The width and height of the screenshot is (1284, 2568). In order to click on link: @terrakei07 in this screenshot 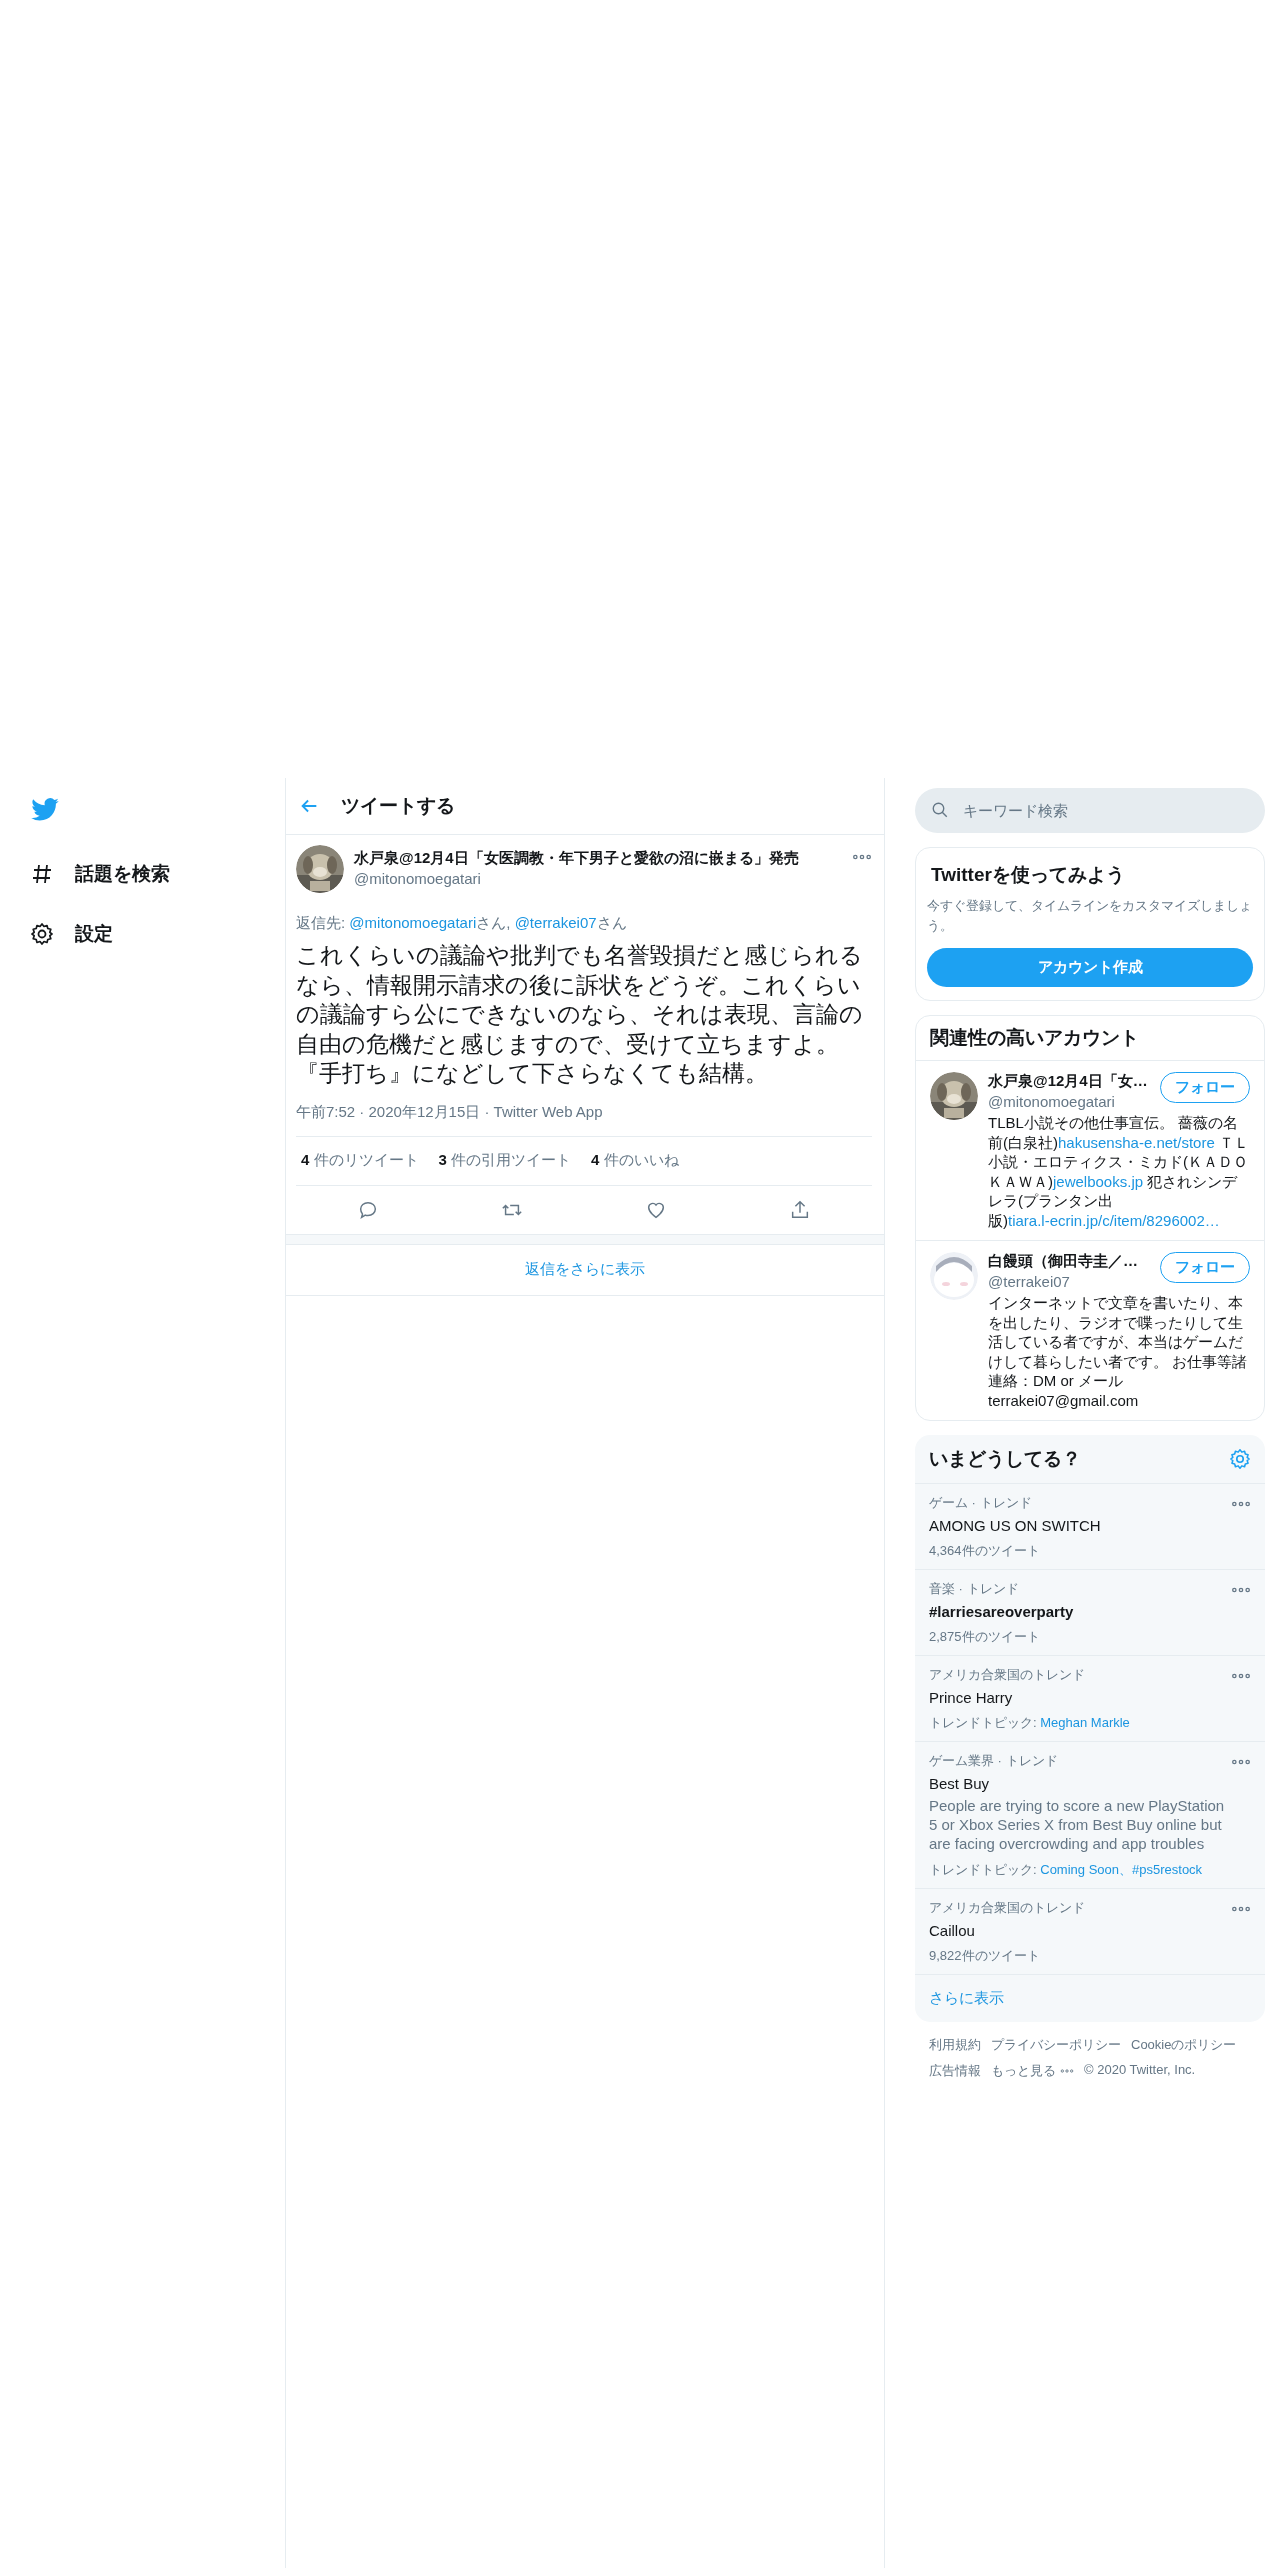, I will do `click(555, 922)`.